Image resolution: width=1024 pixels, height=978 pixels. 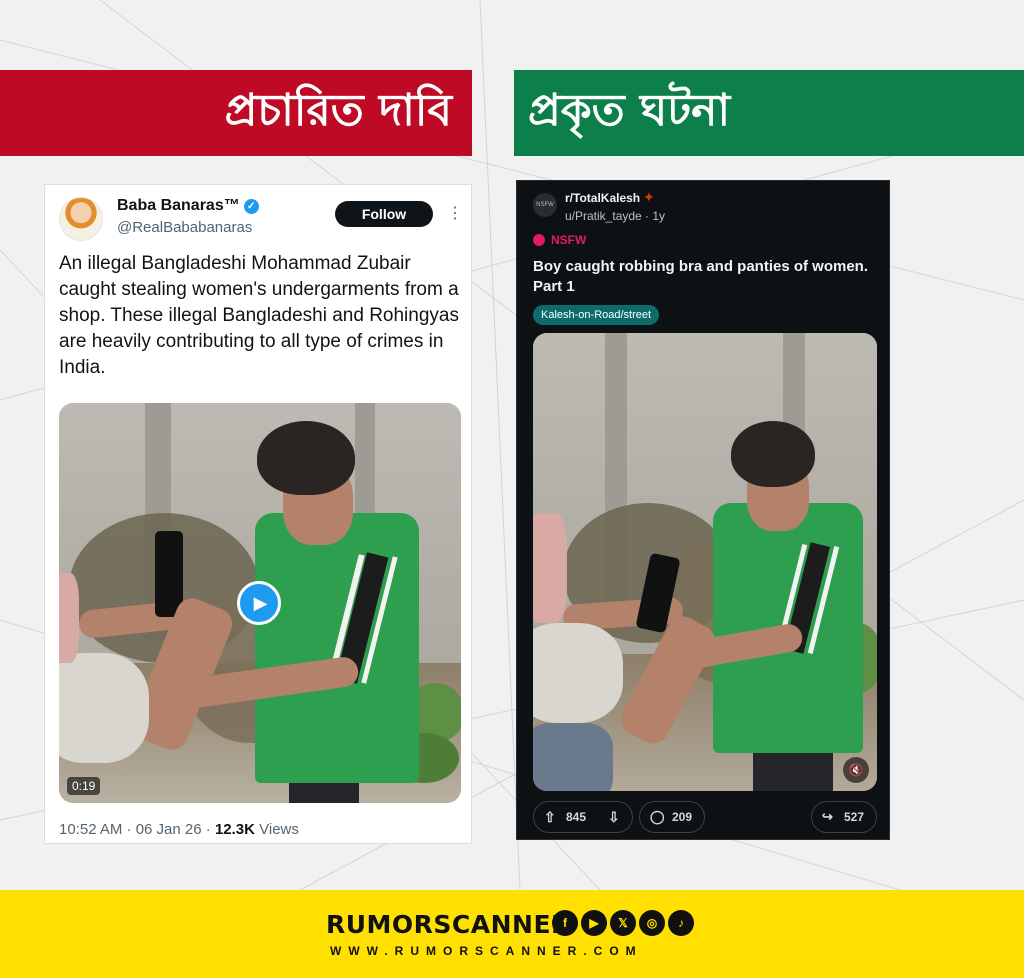 I want to click on subreddit-name: r/TotalKalesh, so click(x=602, y=198).